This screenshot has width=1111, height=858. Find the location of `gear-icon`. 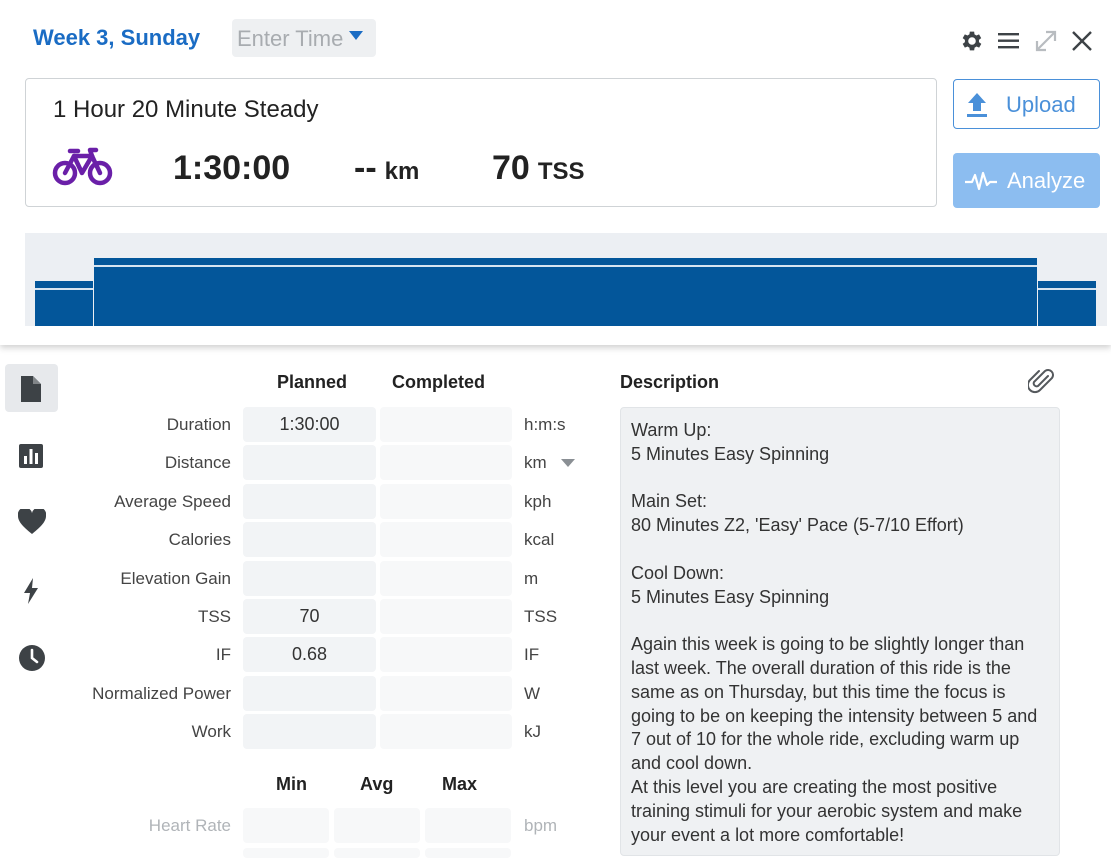

gear-icon is located at coordinates (972, 41).